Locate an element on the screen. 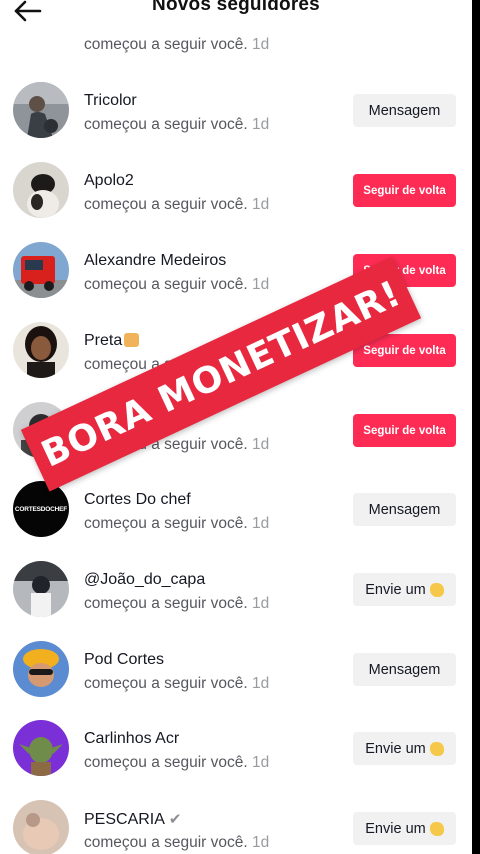 The image size is (480, 854). username: @João_do_capa is located at coordinates (144, 580).